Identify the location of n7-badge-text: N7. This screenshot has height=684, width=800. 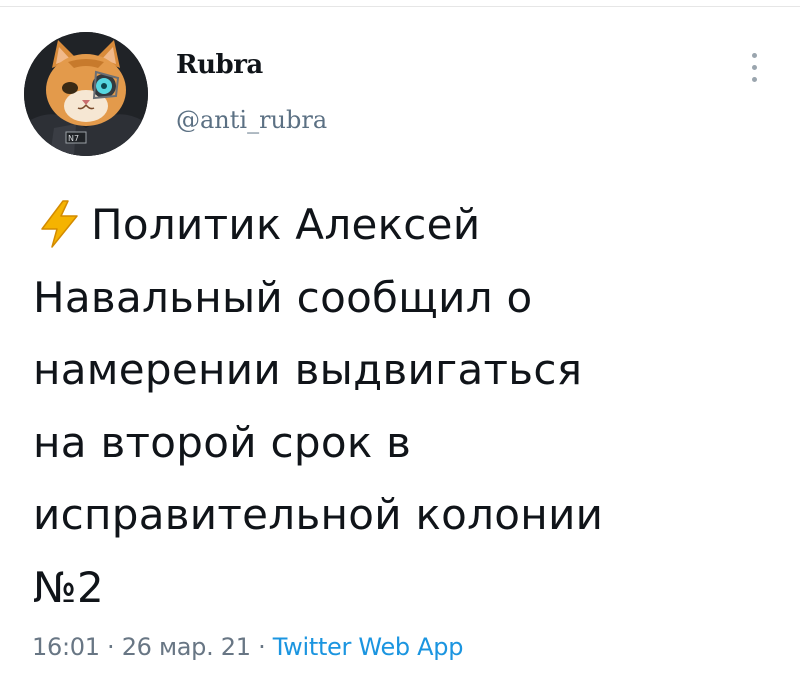
(73, 138).